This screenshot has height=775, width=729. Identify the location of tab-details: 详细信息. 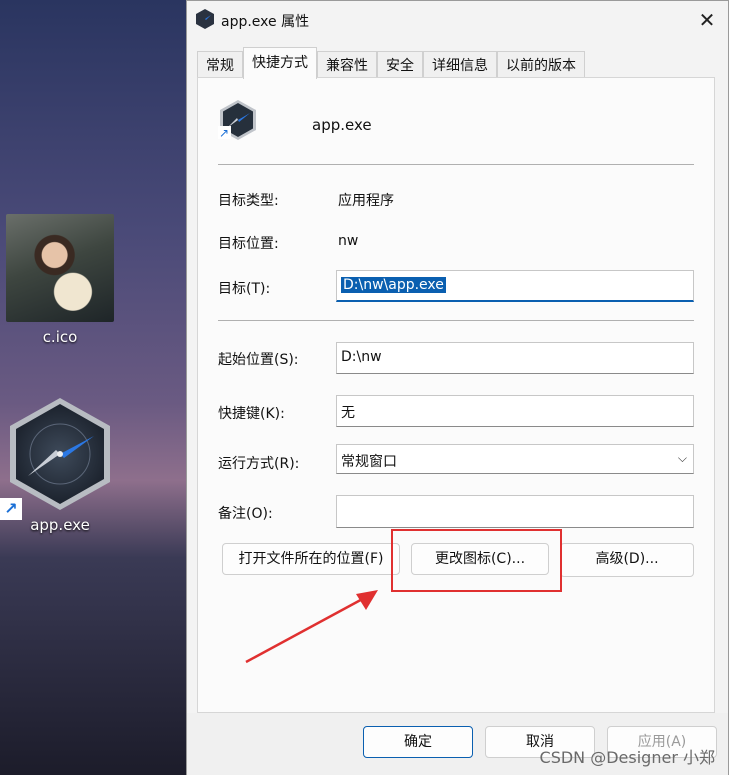
(460, 65).